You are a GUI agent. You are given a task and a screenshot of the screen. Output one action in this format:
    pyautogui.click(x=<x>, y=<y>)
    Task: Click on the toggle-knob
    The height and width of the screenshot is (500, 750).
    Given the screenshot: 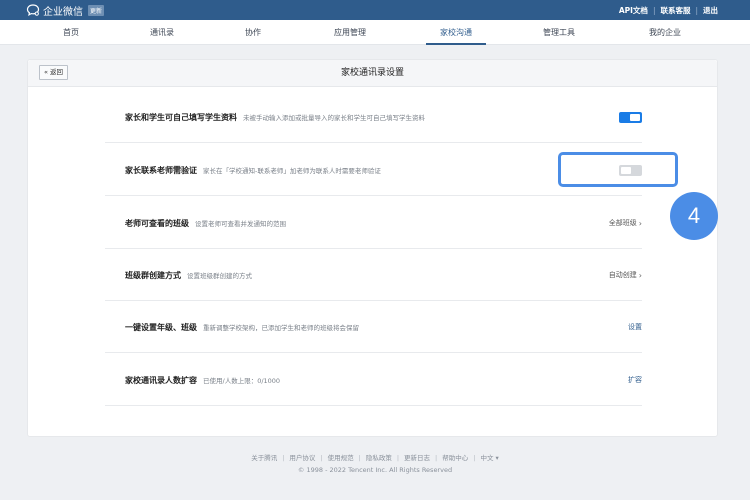 What is the action you would take?
    pyautogui.click(x=635, y=117)
    